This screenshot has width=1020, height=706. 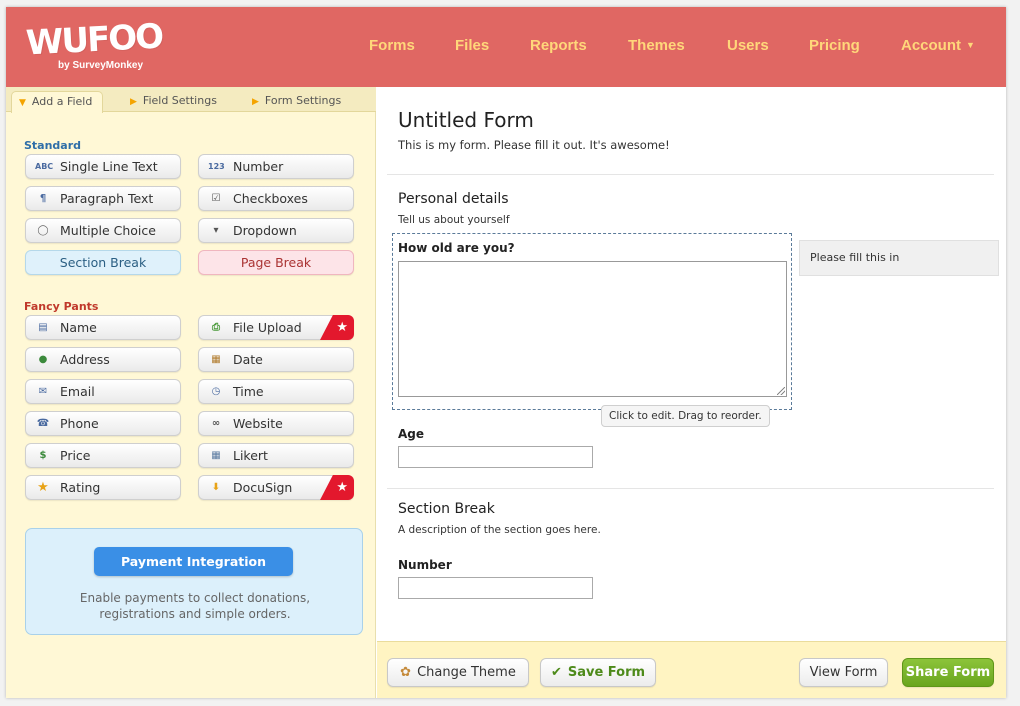 What do you see at coordinates (103, 455) in the screenshot?
I see `add-price-button: $ Price` at bounding box center [103, 455].